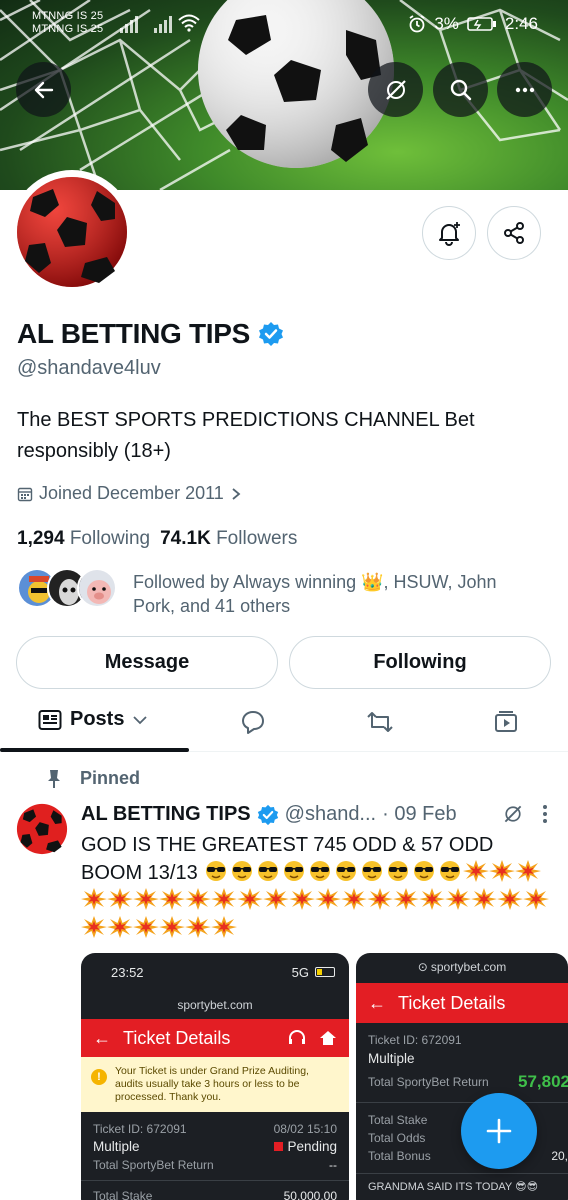 The width and height of the screenshot is (568, 1200). What do you see at coordinates (133, 333) in the screenshot?
I see `display-name: AL BETTING TIPS` at bounding box center [133, 333].